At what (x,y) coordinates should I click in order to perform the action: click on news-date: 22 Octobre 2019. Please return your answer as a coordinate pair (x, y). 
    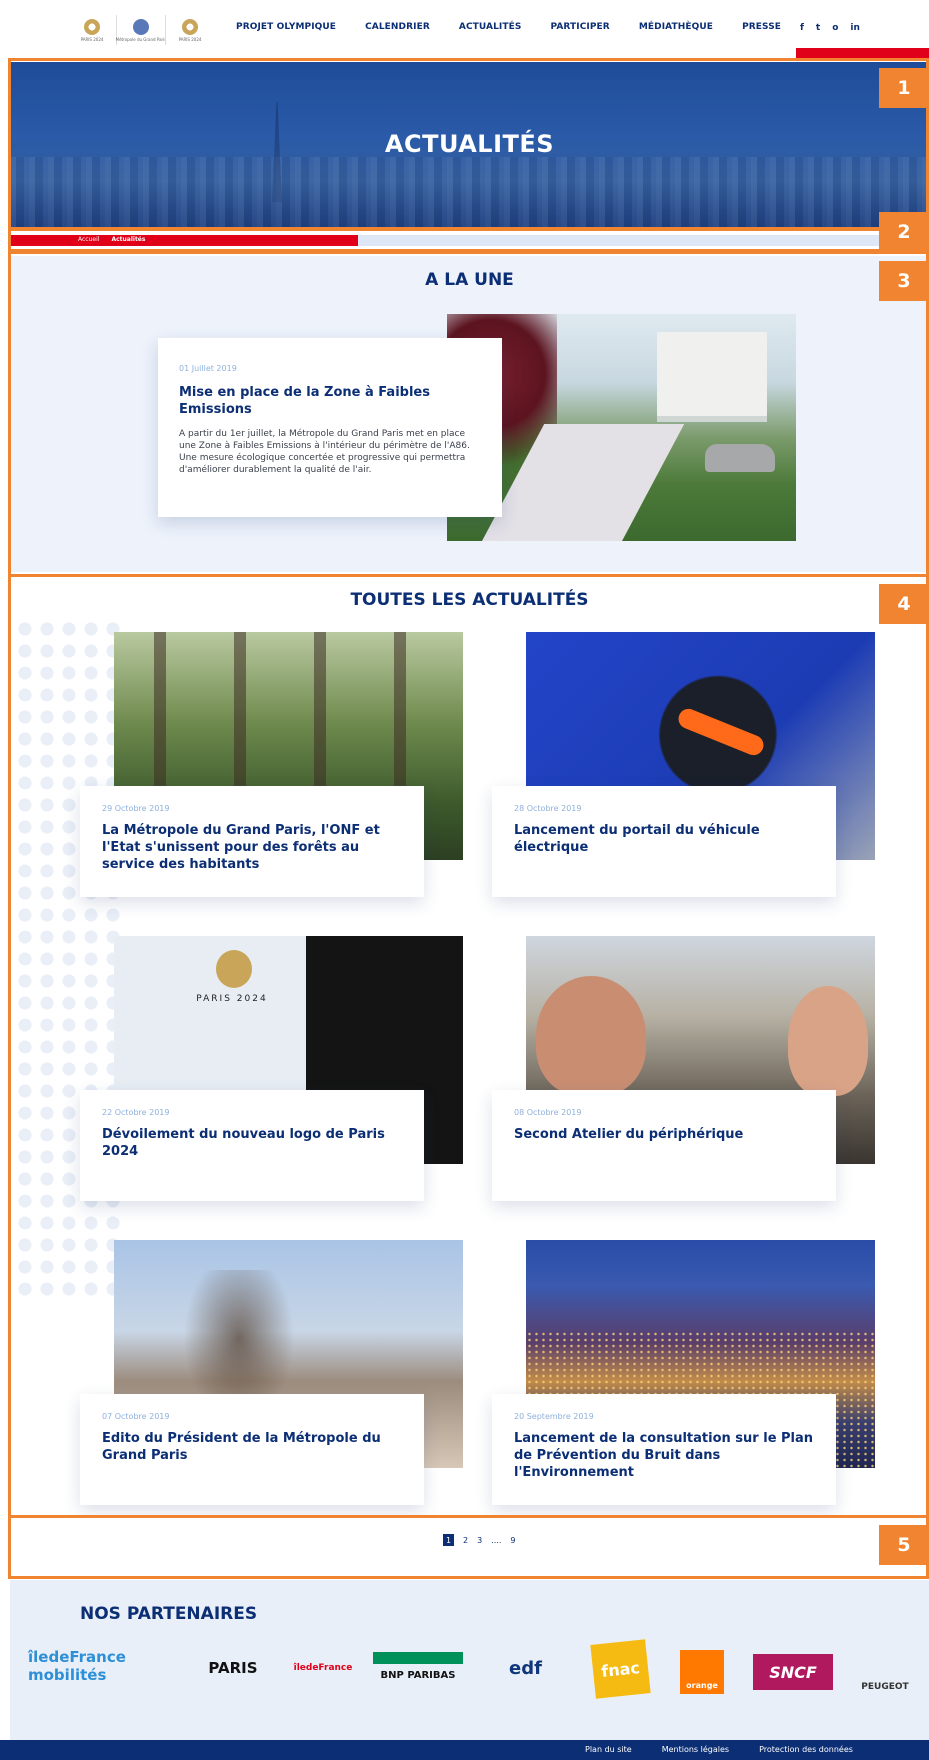
    Looking at the image, I should click on (136, 1112).